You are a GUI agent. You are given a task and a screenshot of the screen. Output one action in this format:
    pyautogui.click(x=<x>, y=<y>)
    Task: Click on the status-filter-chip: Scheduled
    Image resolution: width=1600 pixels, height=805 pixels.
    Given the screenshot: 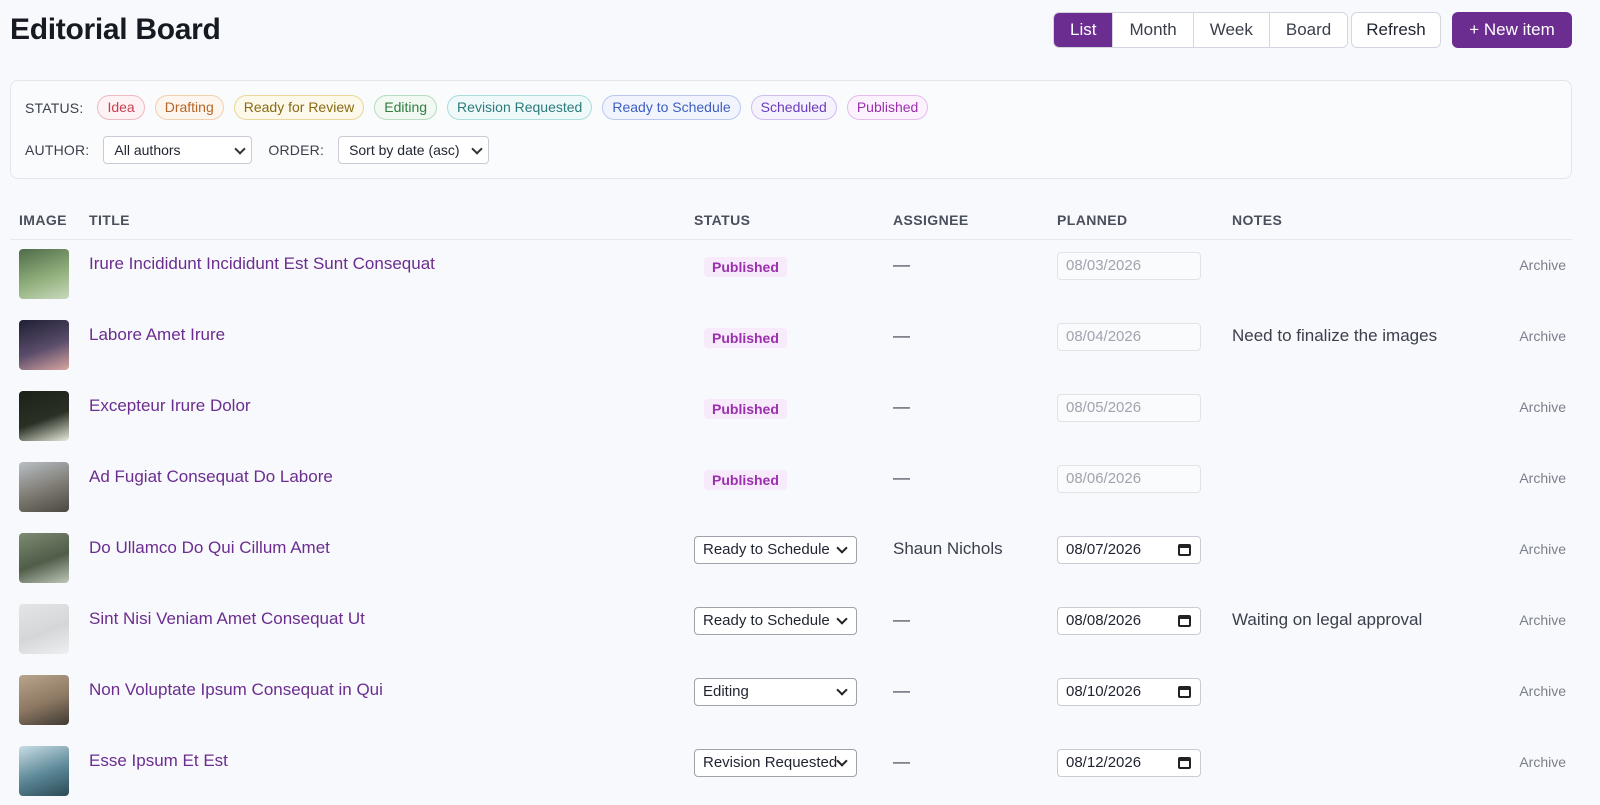 What is the action you would take?
    pyautogui.click(x=793, y=107)
    